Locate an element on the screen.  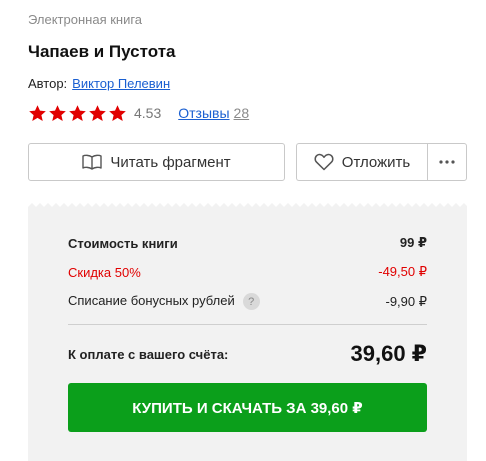
more-dots-icon is located at coordinates (447, 162).